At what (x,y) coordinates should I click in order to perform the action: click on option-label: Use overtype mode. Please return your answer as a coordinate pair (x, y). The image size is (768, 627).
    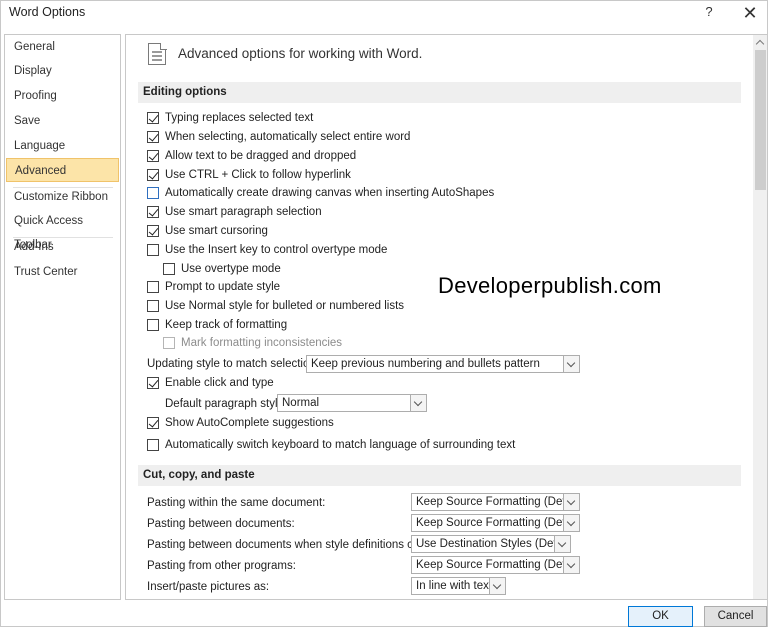
    Looking at the image, I should click on (231, 269).